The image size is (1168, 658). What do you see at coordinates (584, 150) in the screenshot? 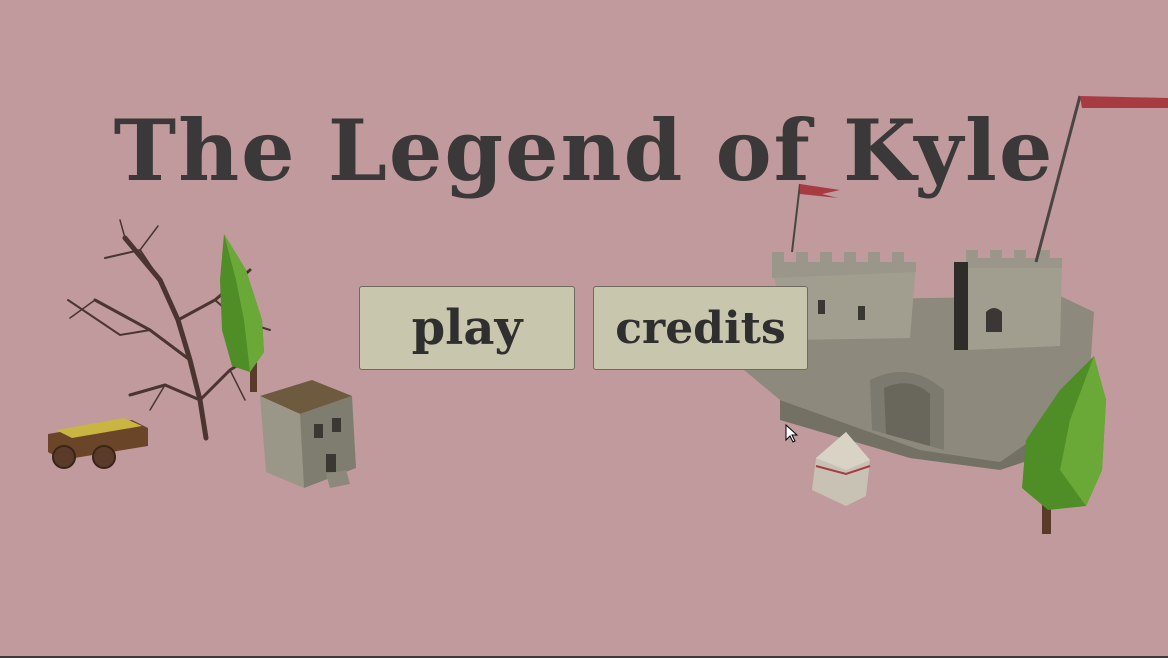
I see `game-title: The Legend of Kyle` at bounding box center [584, 150].